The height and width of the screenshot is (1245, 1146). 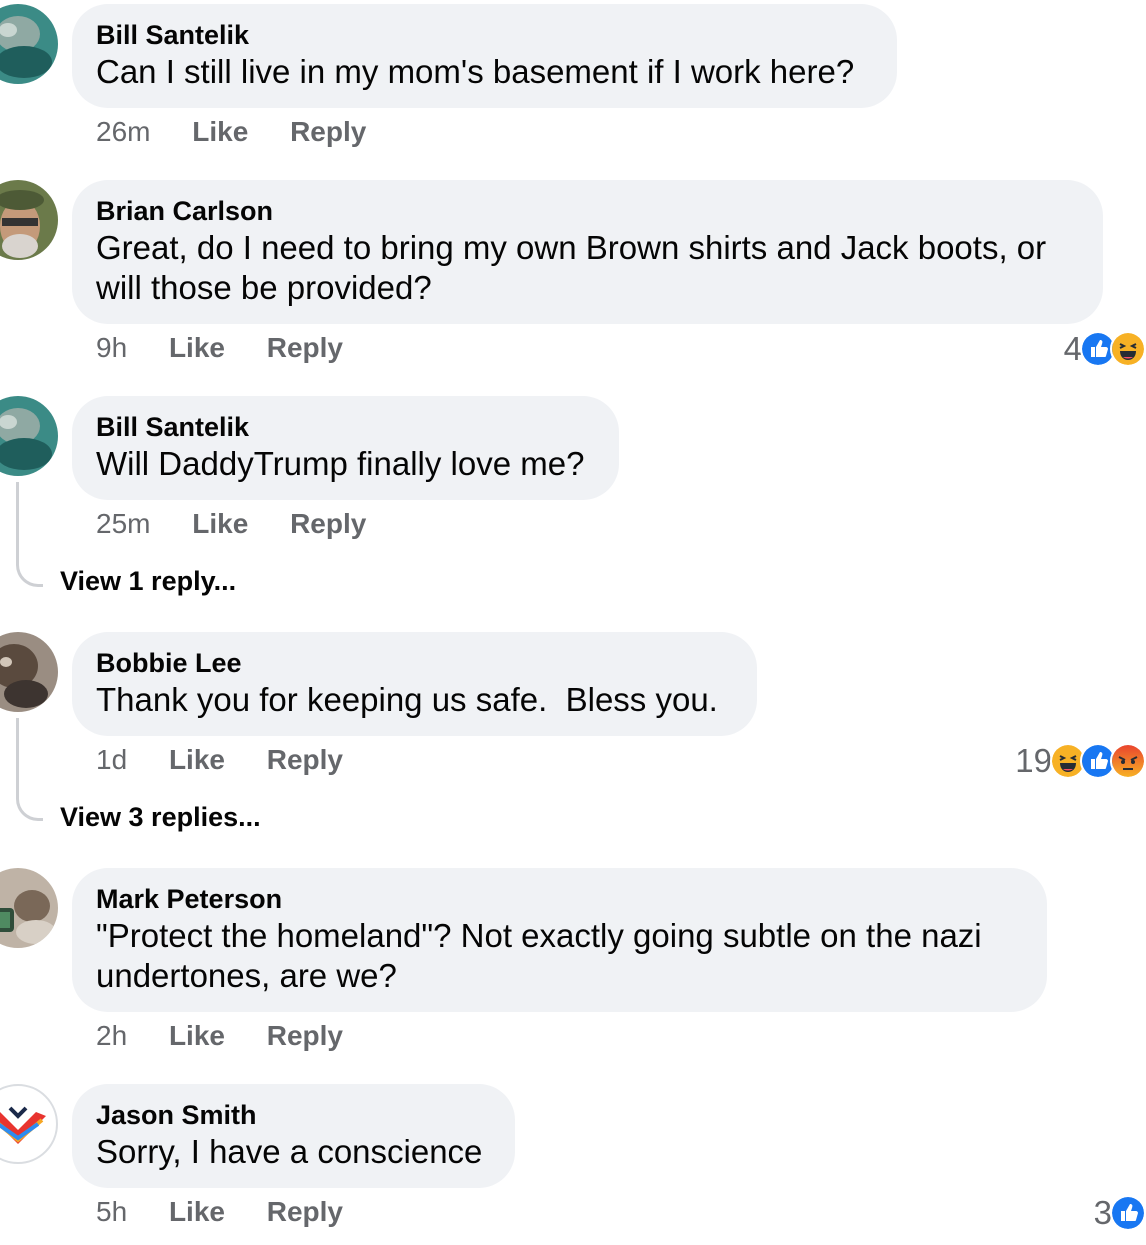 I want to click on comment-actions: 1d Like Reply, so click(x=219, y=760).